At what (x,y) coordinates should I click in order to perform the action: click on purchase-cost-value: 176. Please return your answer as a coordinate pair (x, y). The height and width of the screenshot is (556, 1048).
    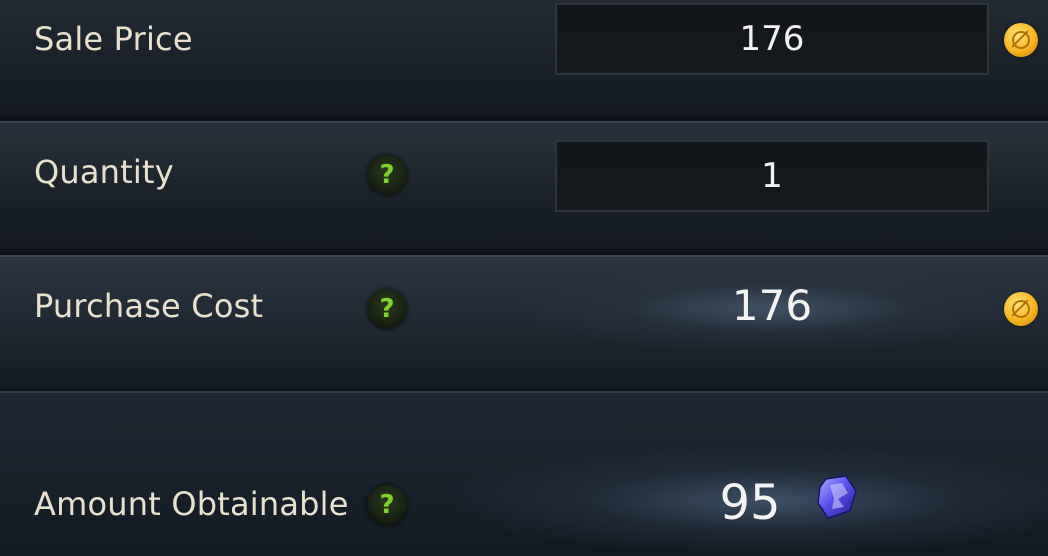
    Looking at the image, I should click on (772, 305).